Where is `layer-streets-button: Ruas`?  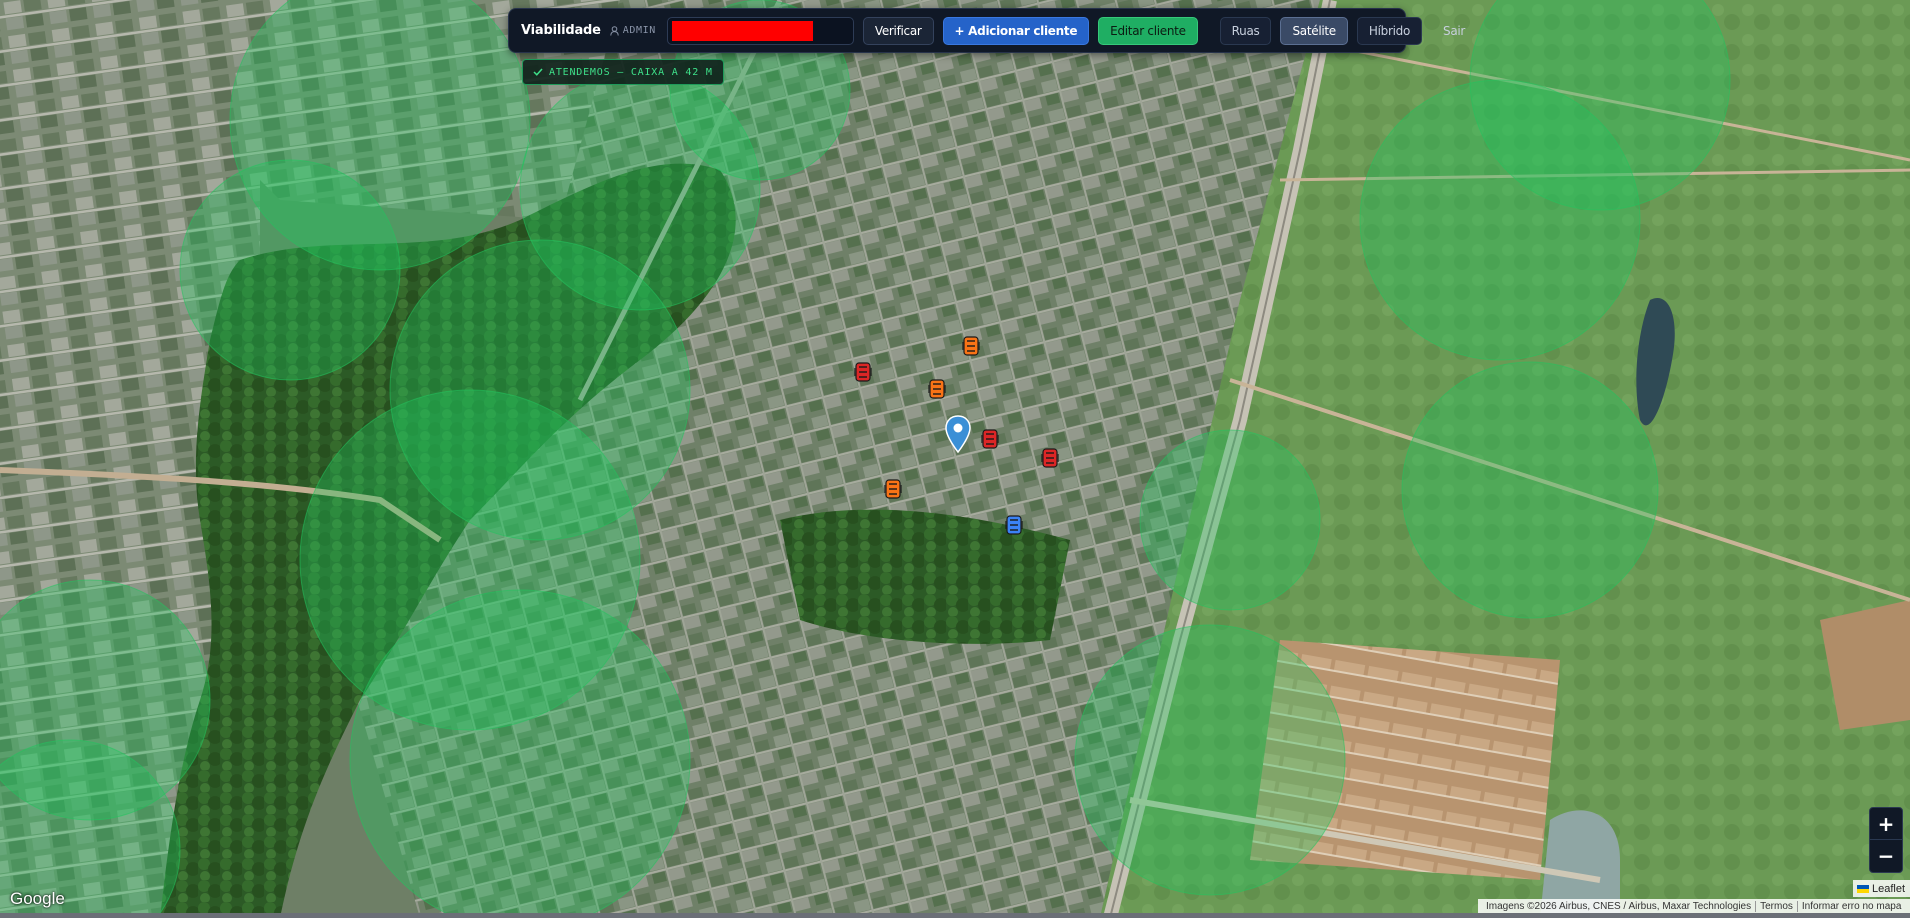
layer-streets-button: Ruas is located at coordinates (1245, 30).